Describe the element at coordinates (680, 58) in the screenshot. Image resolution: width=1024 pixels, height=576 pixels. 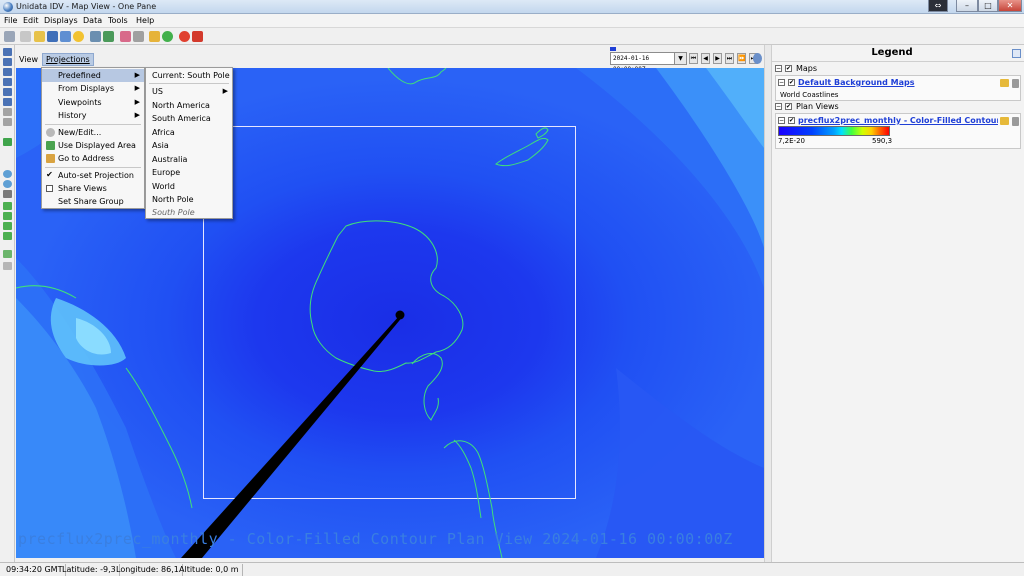
I see `chevron-down-icon: ▼` at that location.